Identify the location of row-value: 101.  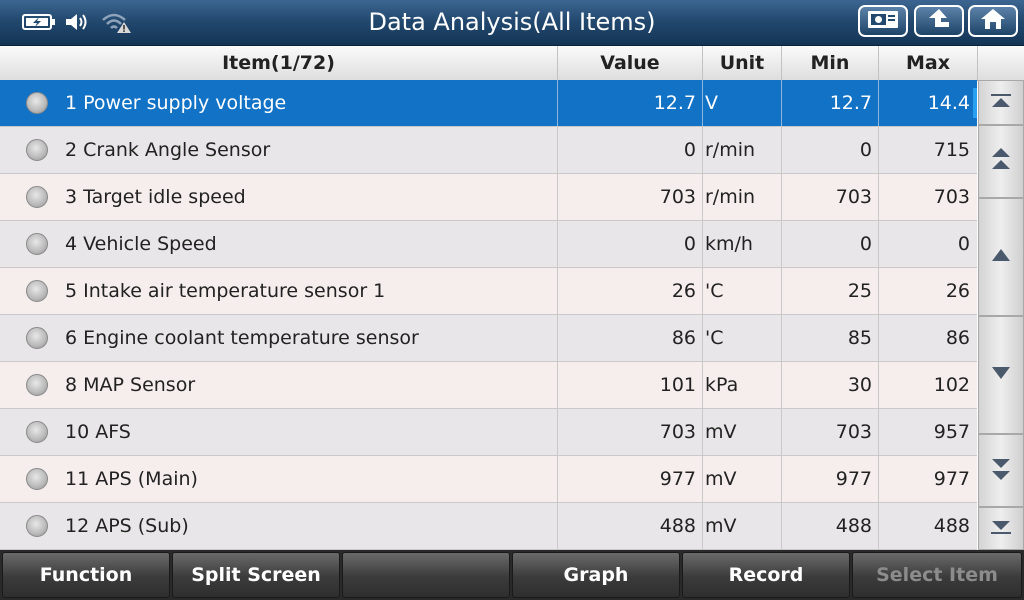
(630, 385).